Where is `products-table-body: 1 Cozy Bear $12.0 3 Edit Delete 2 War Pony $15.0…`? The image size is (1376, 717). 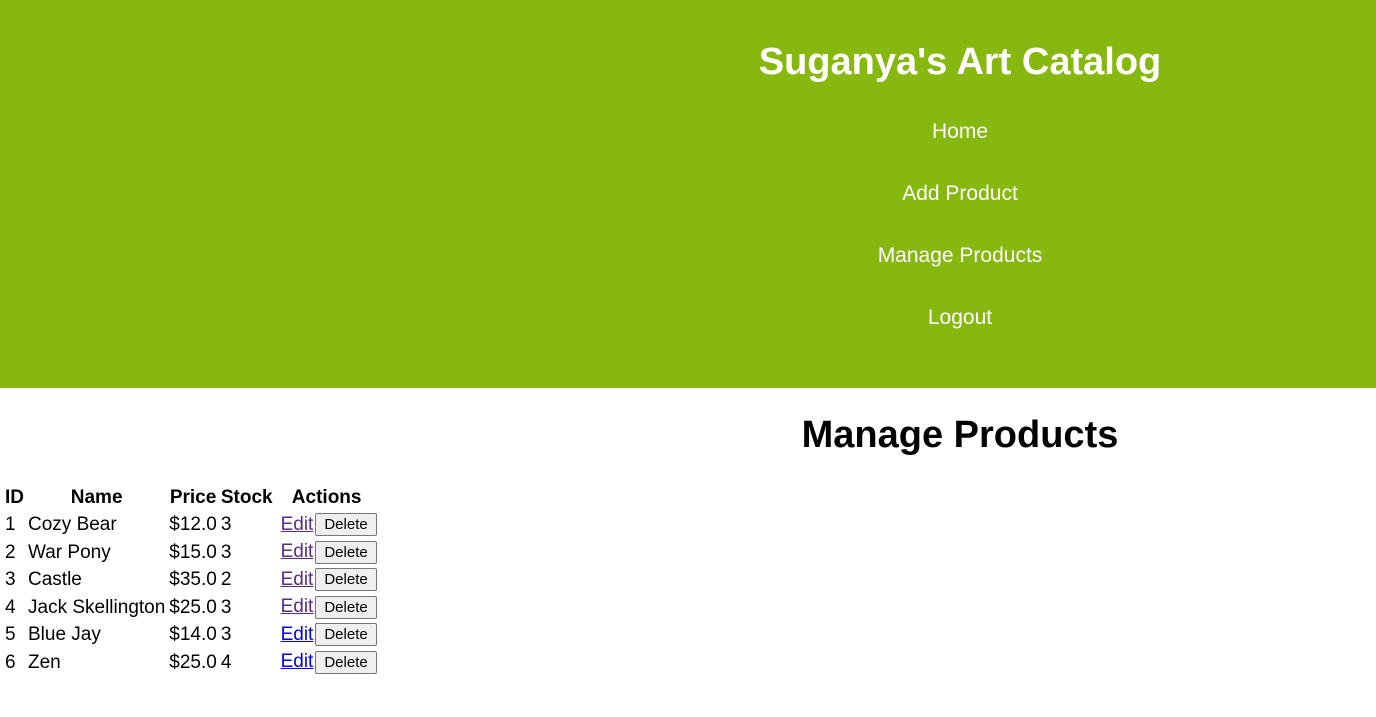
products-table-body: 1 Cozy Bear $12.0 3 Edit Delete 2 War Pony $15.0… is located at coordinates (191, 593).